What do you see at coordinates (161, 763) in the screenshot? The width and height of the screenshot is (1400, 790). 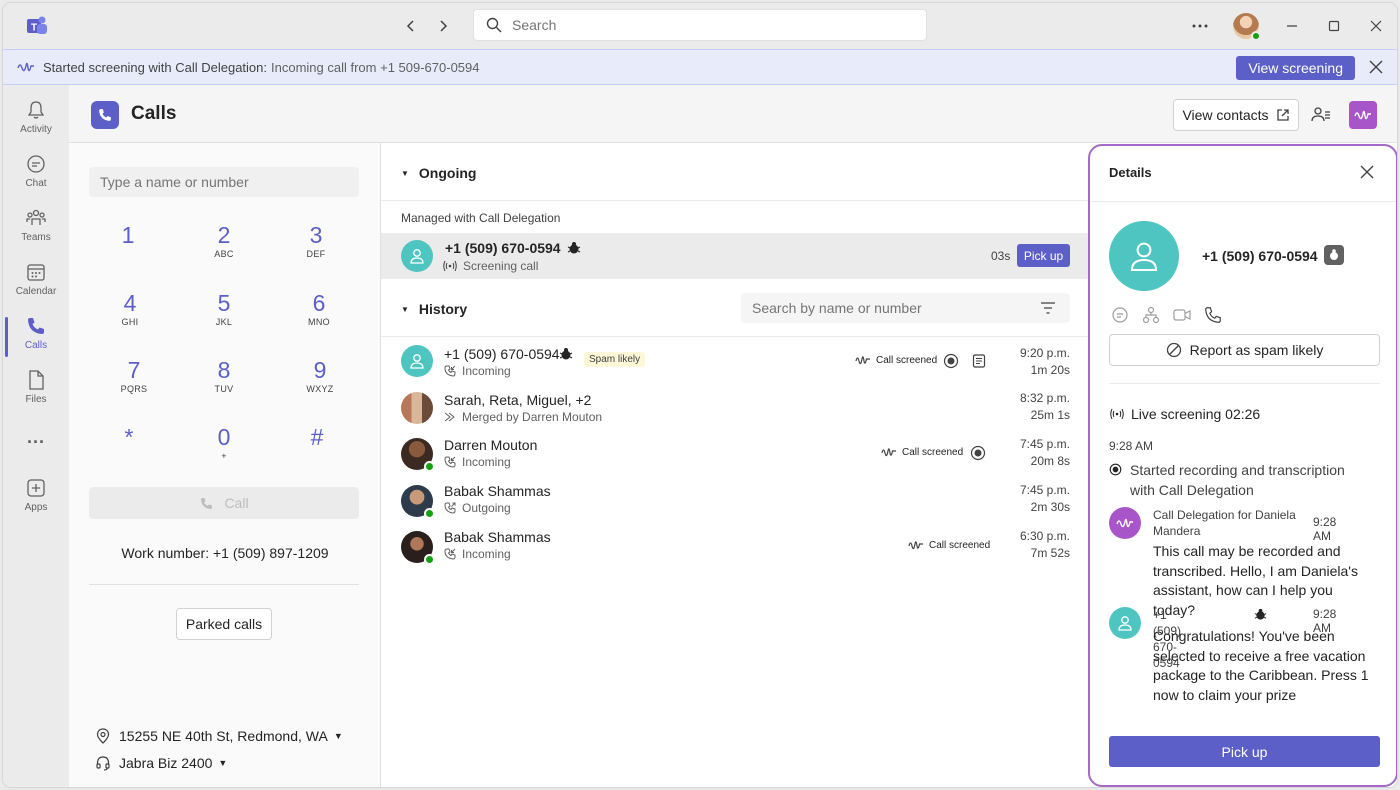 I see `audio-device-selector: Jabra Biz 2400 ▼` at bounding box center [161, 763].